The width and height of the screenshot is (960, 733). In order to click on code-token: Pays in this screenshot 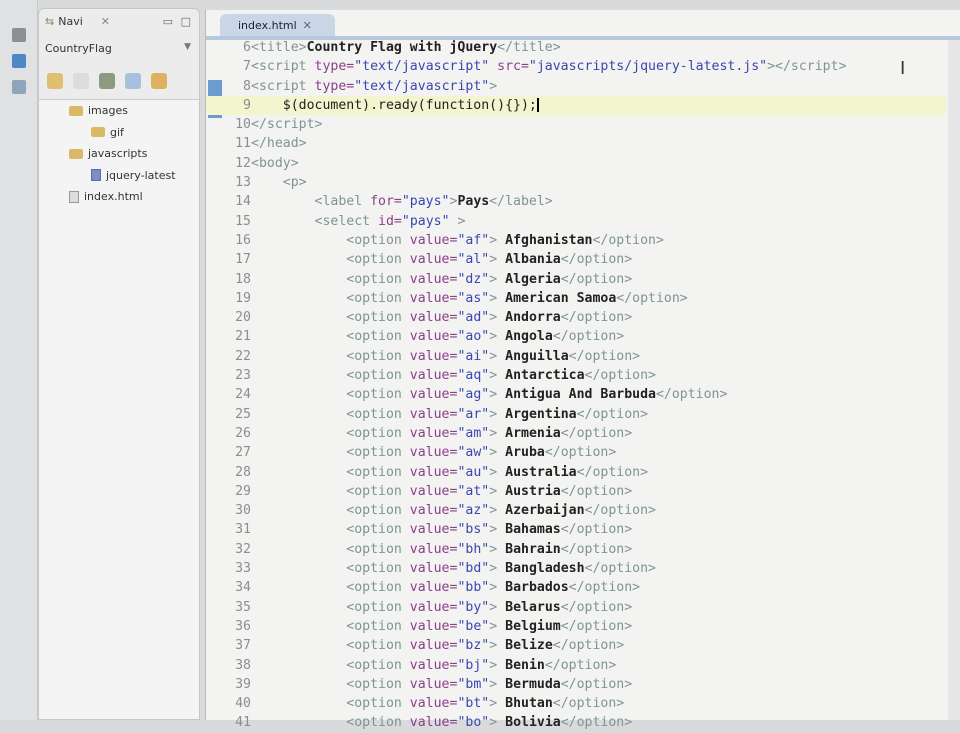, I will do `click(473, 202)`.